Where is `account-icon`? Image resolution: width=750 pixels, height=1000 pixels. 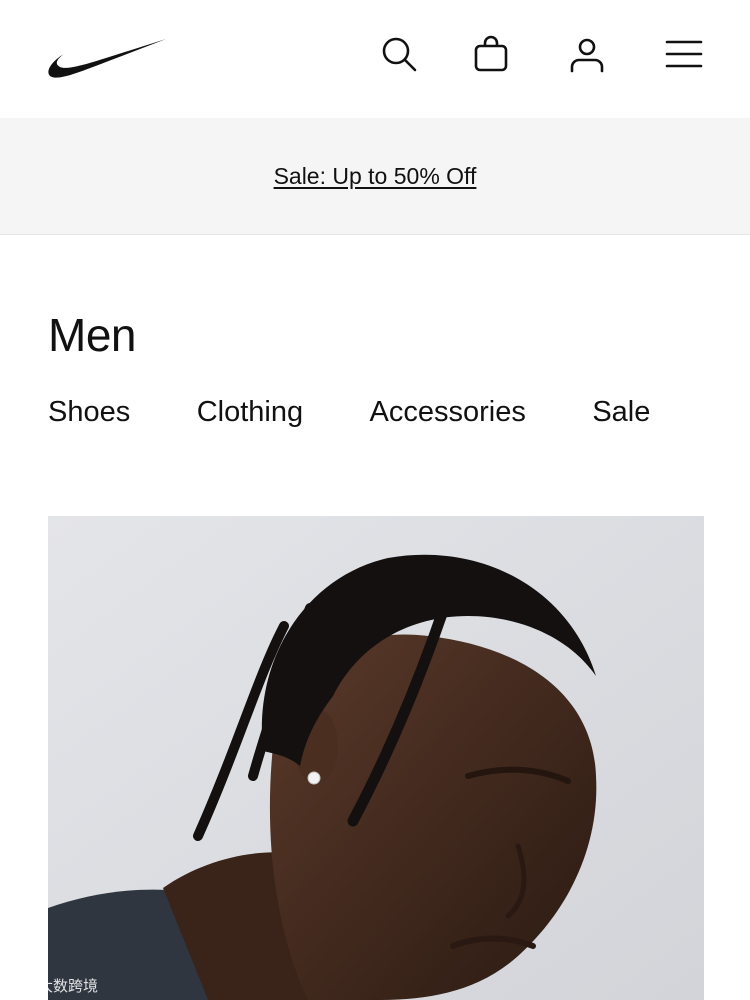
account-icon is located at coordinates (587, 54).